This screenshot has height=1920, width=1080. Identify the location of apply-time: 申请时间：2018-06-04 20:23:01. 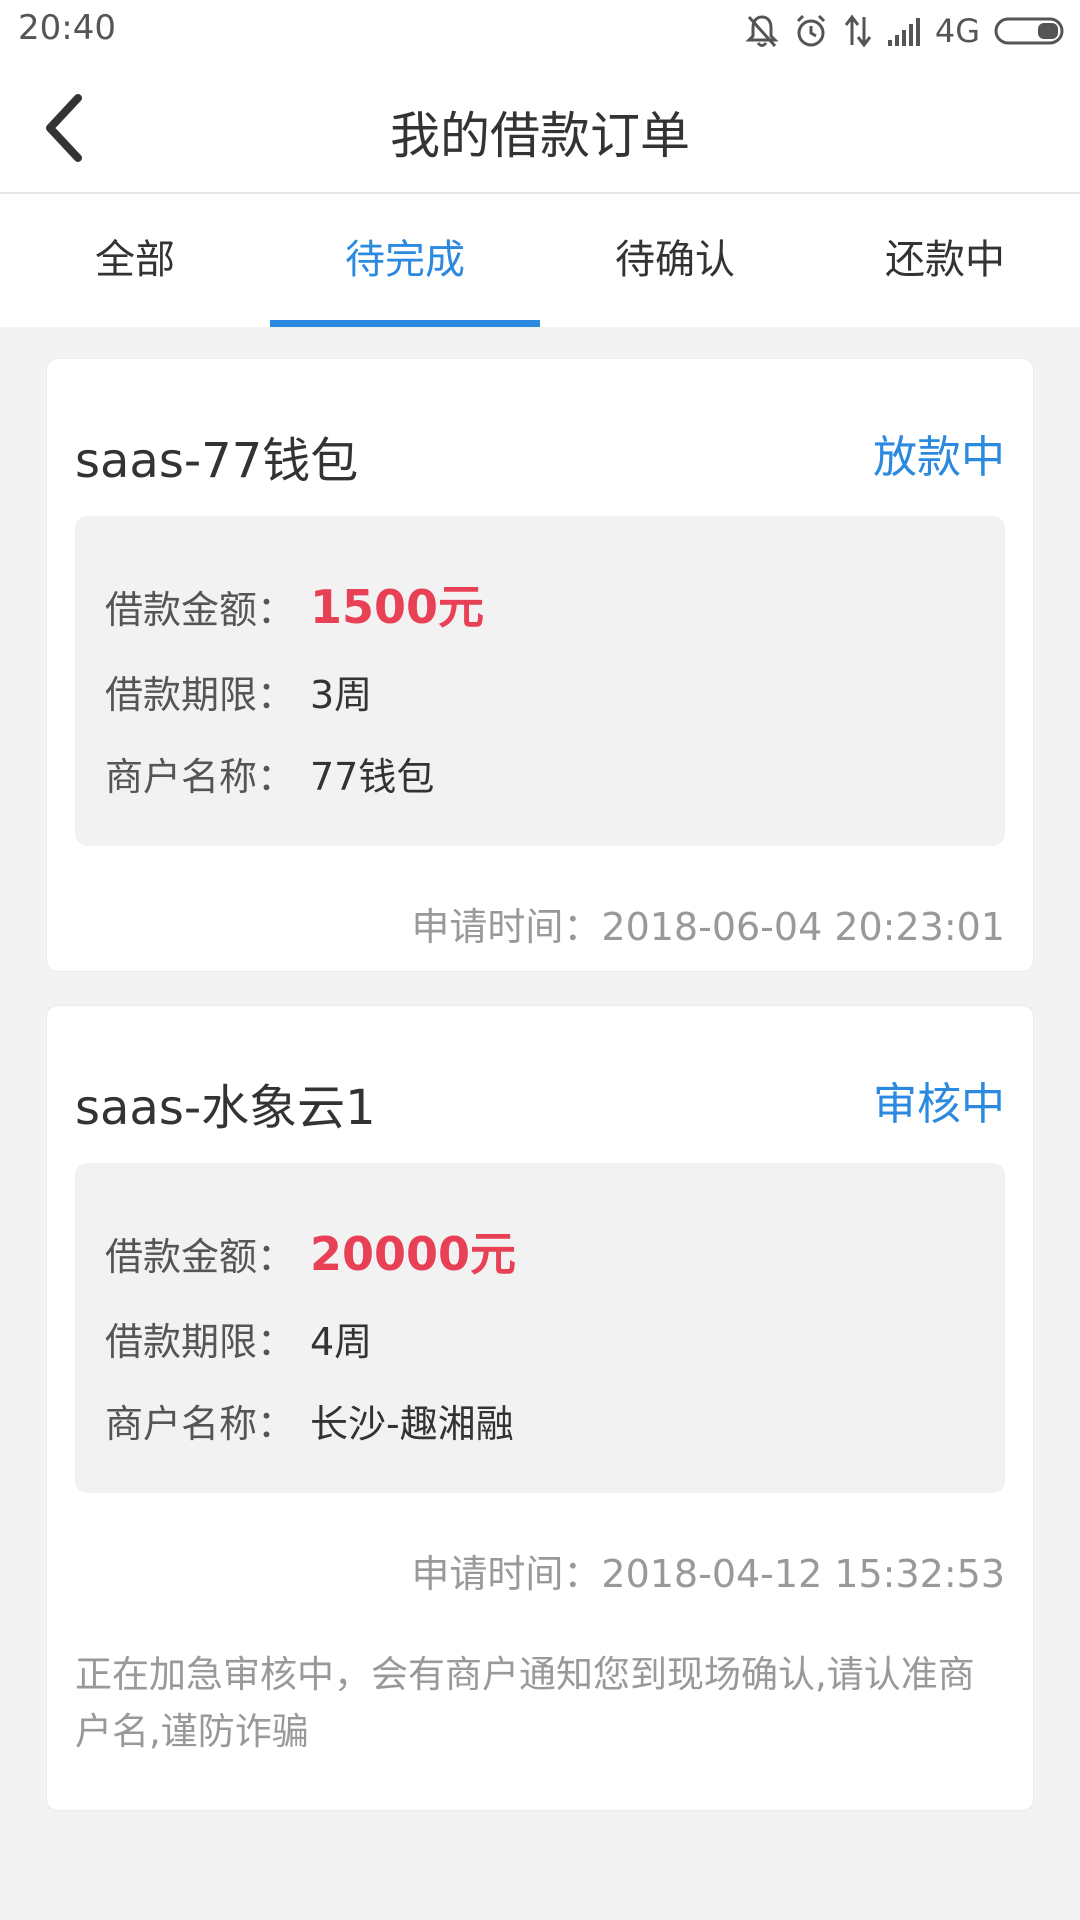
(708, 927).